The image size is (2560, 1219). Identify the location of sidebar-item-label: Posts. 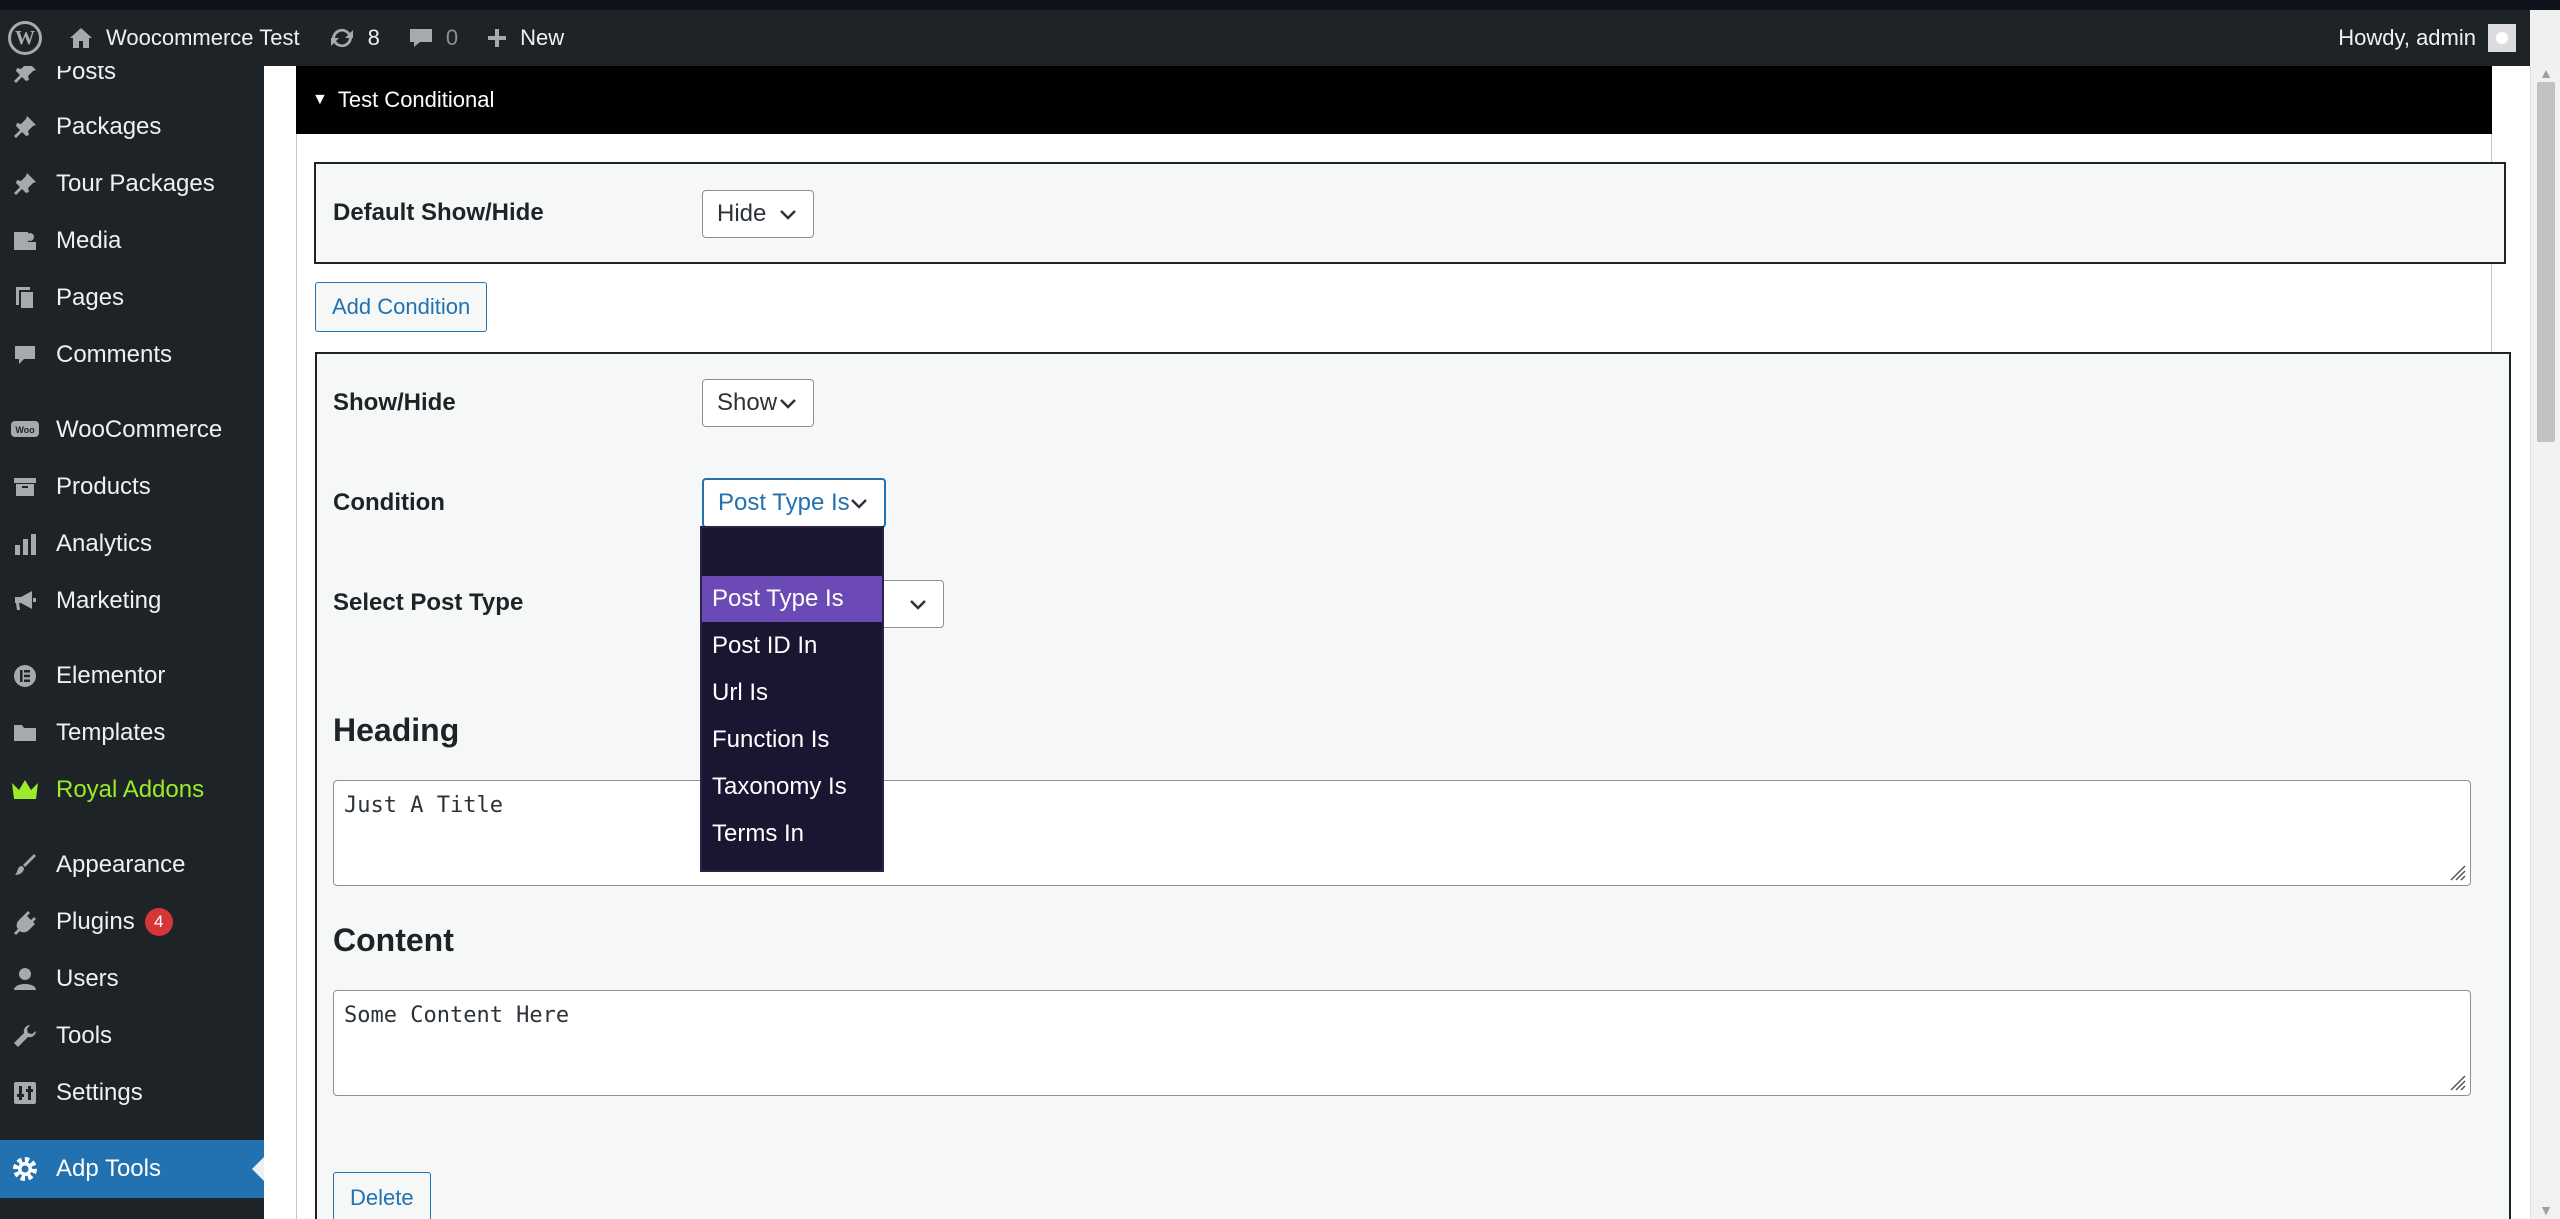
(86, 75).